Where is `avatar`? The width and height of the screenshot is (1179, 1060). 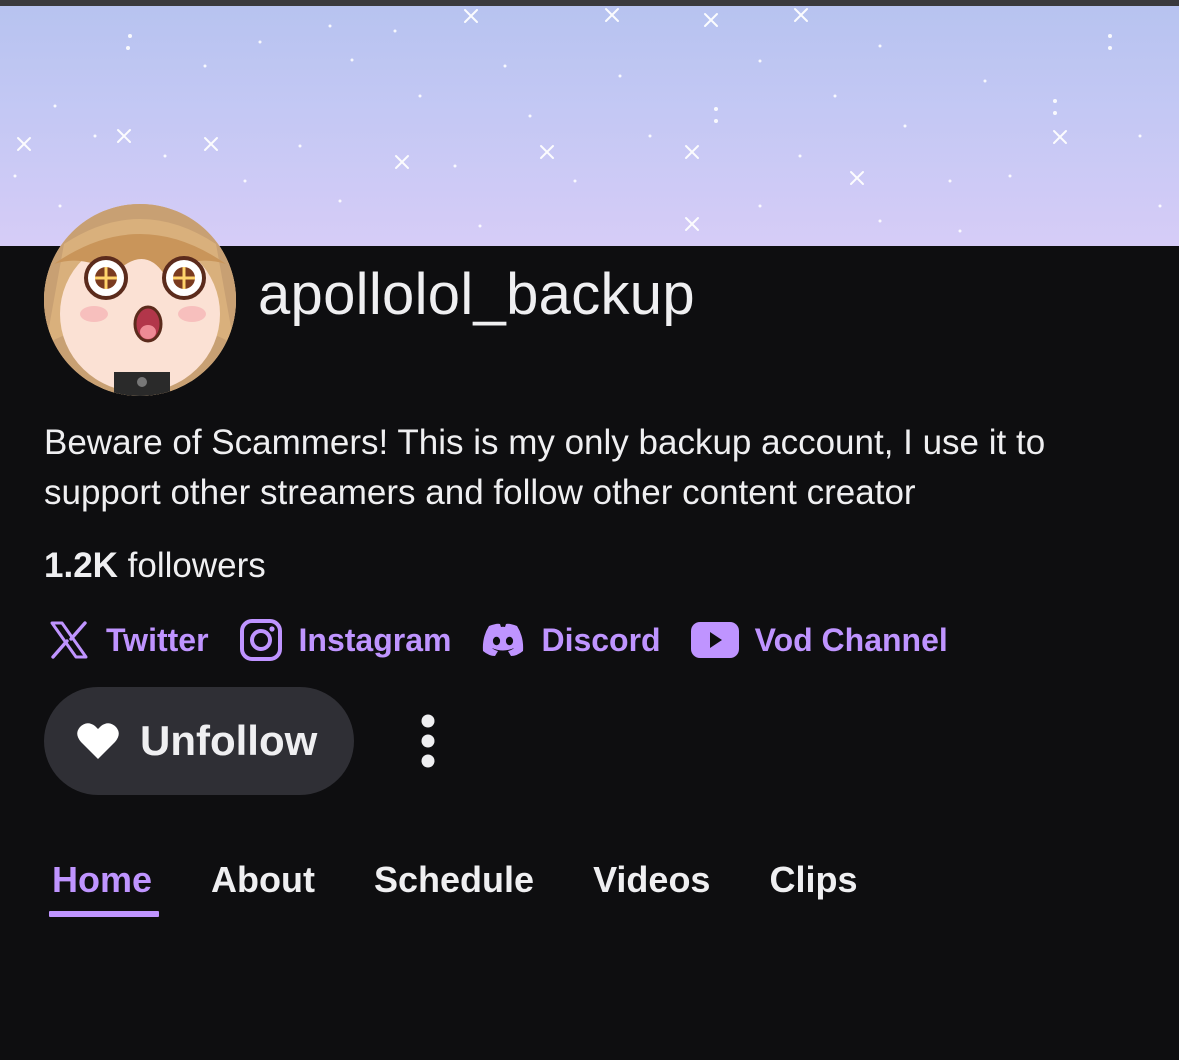 avatar is located at coordinates (140, 300).